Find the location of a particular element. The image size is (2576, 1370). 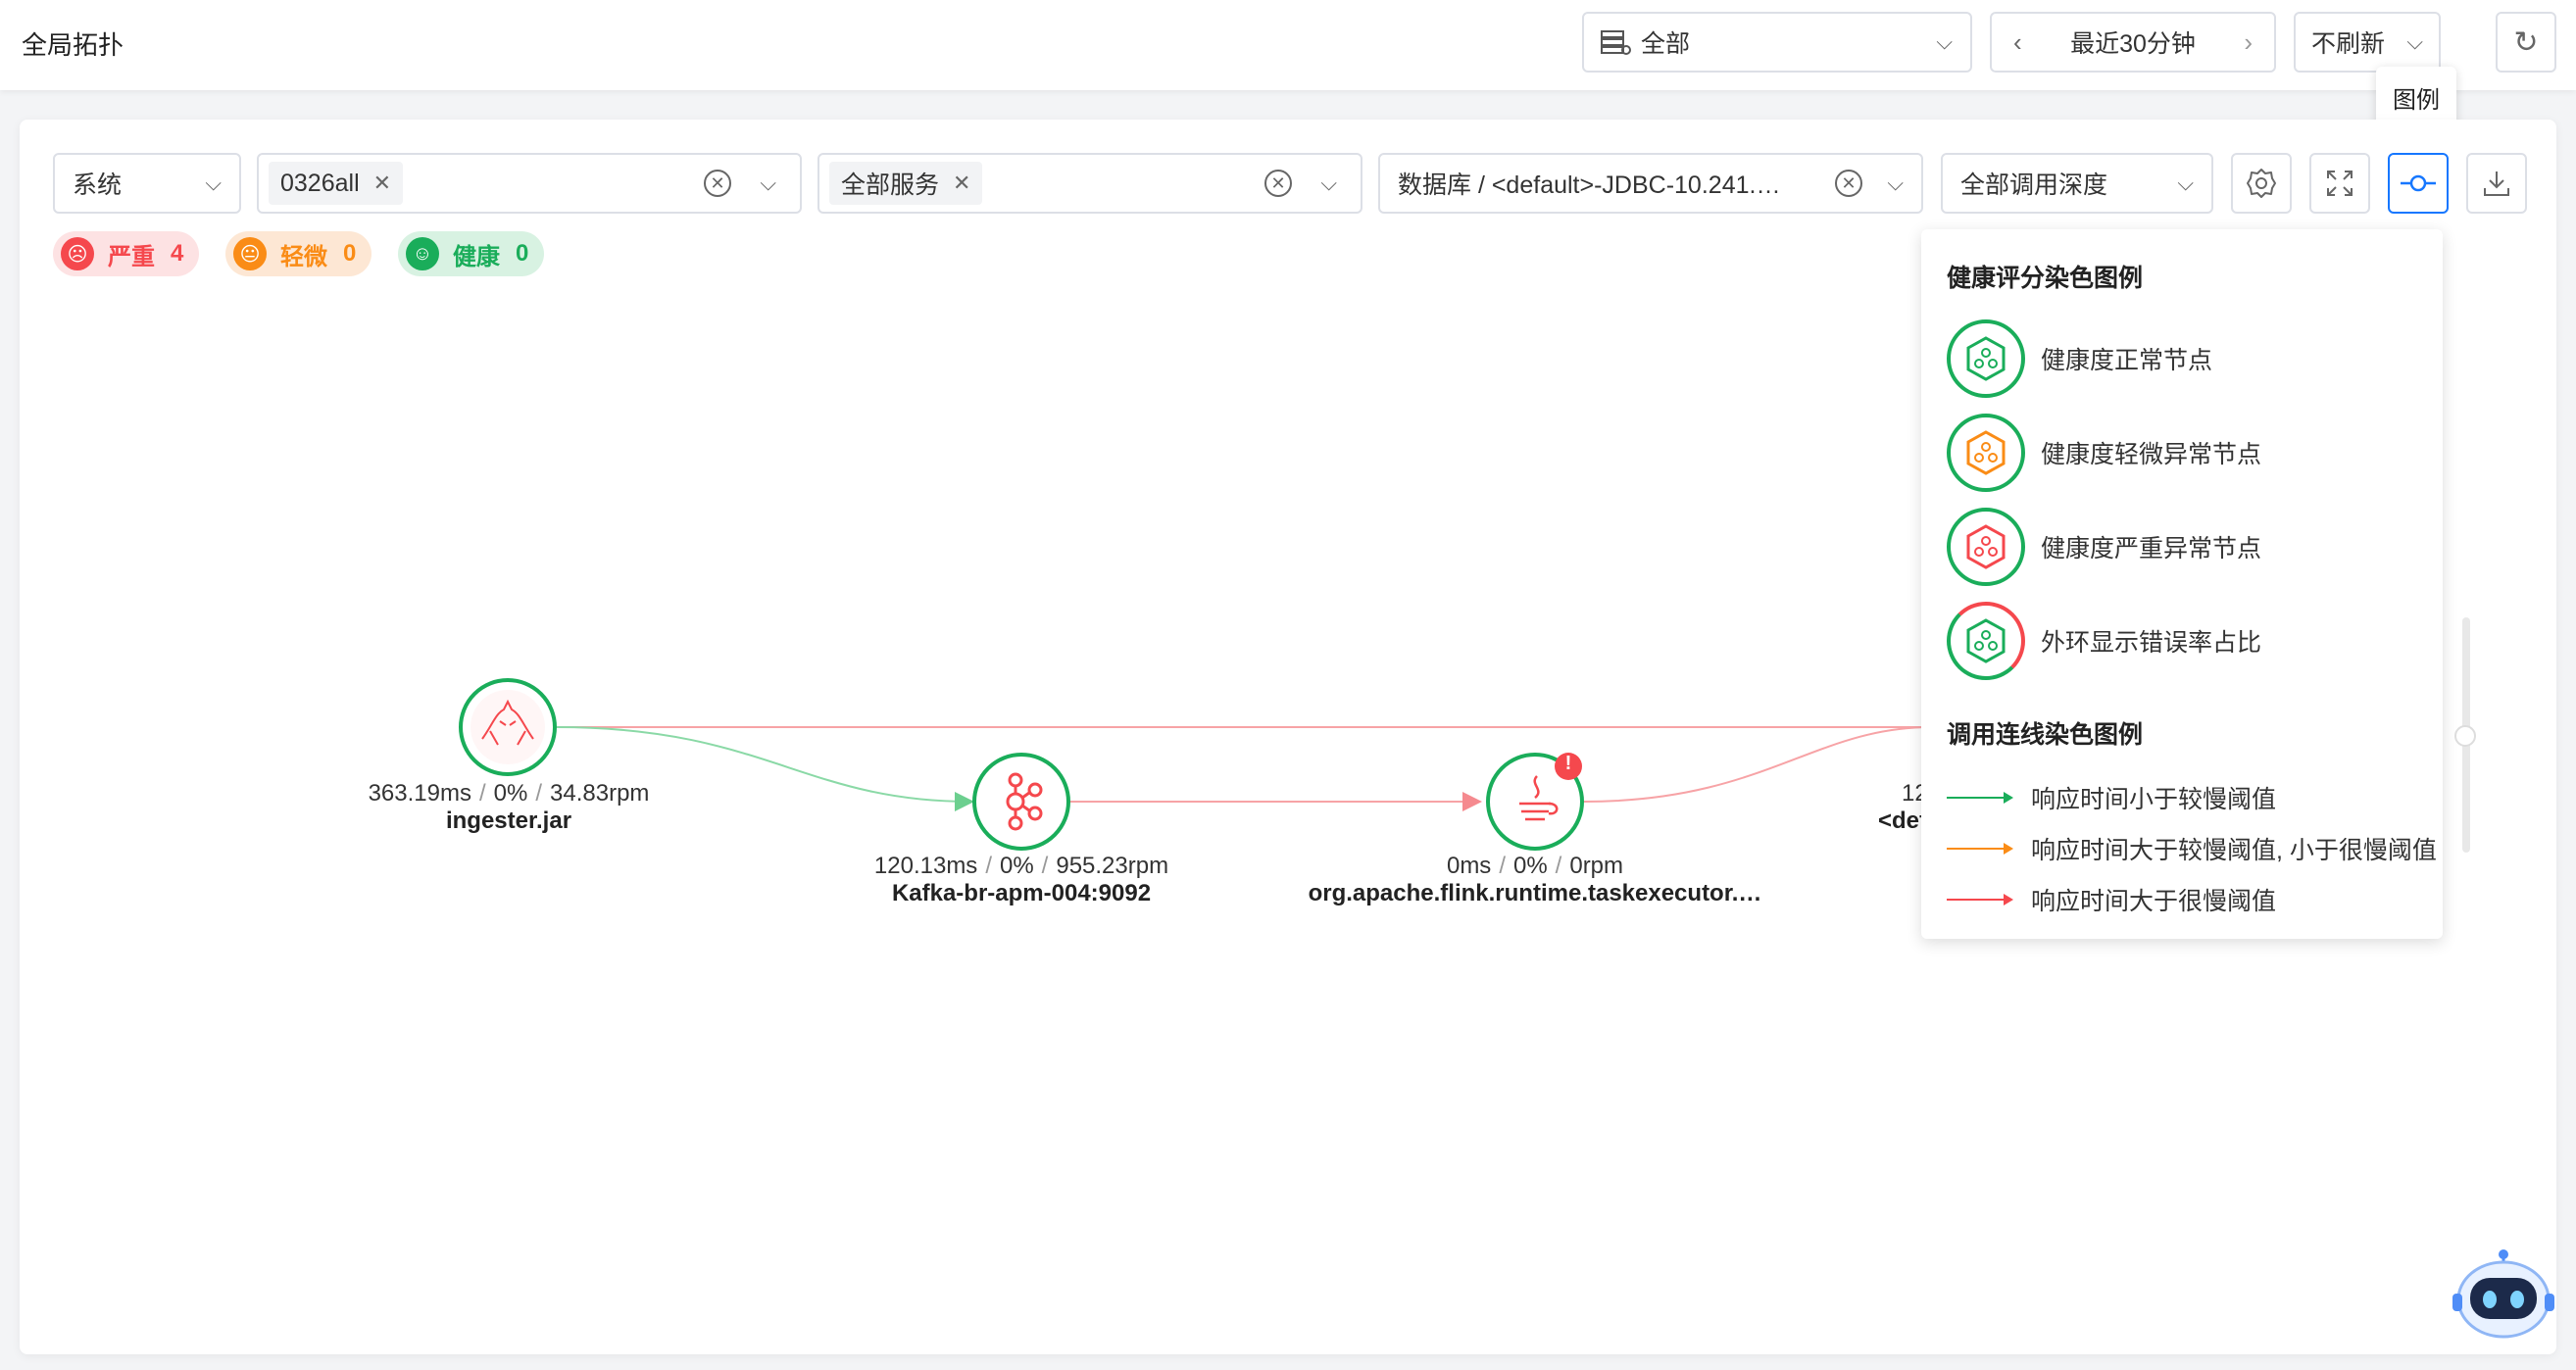

tag-select: 0326all ✕ ✕ ⌵ is located at coordinates (529, 183).